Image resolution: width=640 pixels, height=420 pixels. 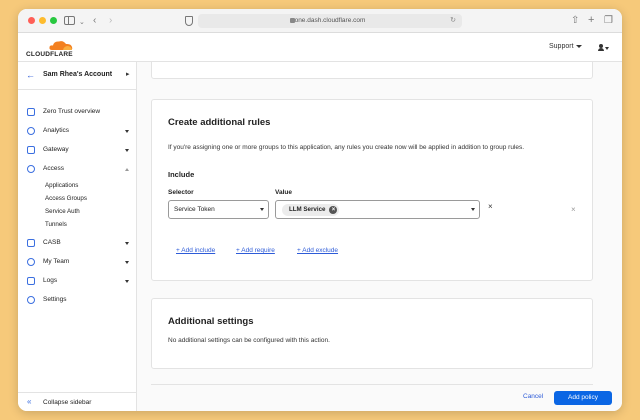 I want to click on add-include-link: + Add include, so click(x=195, y=250).